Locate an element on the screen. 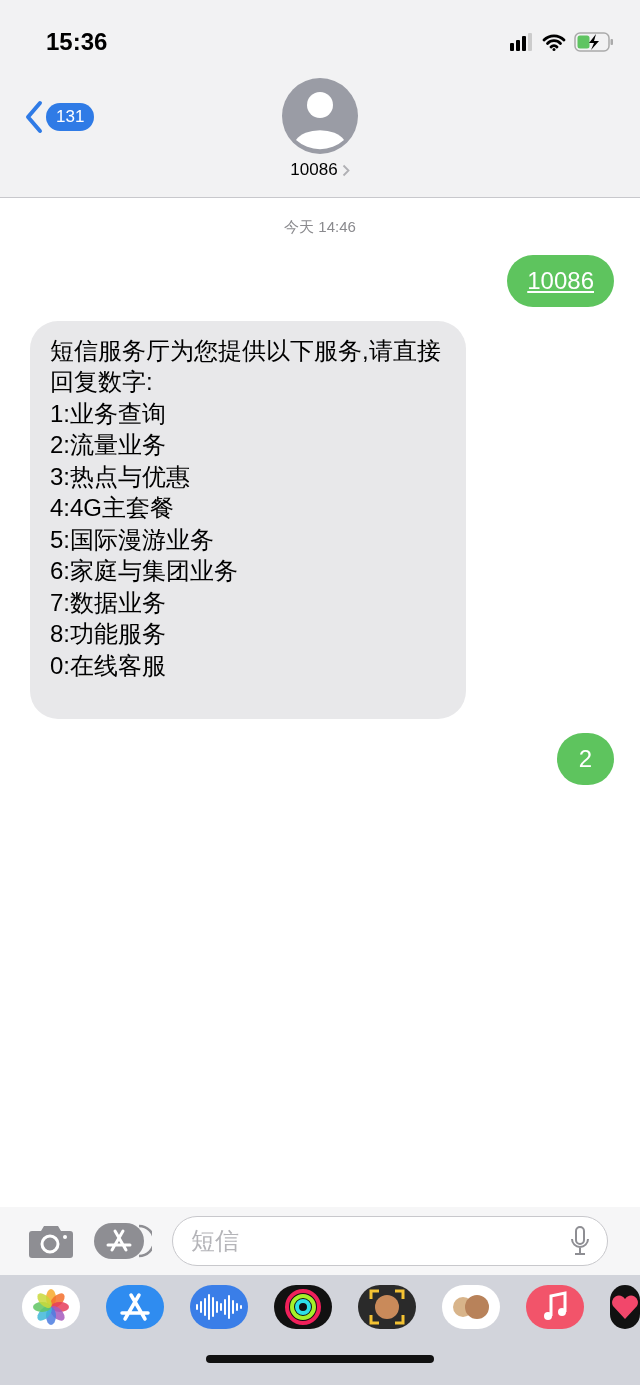  activity-rings-icon is located at coordinates (303, 1307).